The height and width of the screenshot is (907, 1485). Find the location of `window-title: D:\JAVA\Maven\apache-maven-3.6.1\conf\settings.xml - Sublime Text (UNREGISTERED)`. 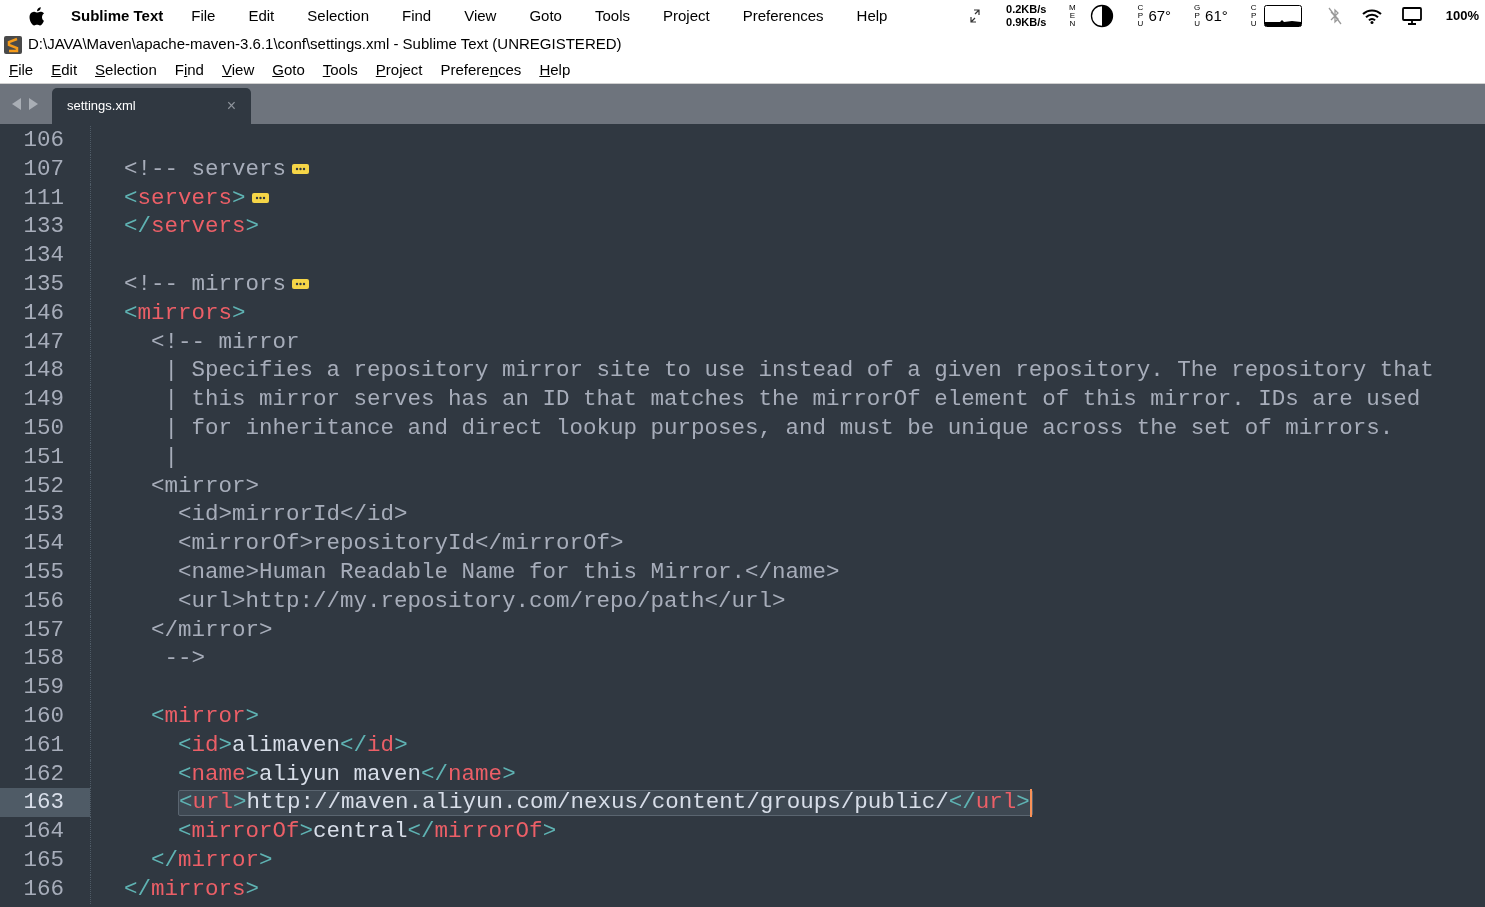

window-title: D:\JAVA\Maven\apache-maven-3.6.1\conf\settings.xml - Sublime Text (UNREGISTERED) is located at coordinates (325, 44).